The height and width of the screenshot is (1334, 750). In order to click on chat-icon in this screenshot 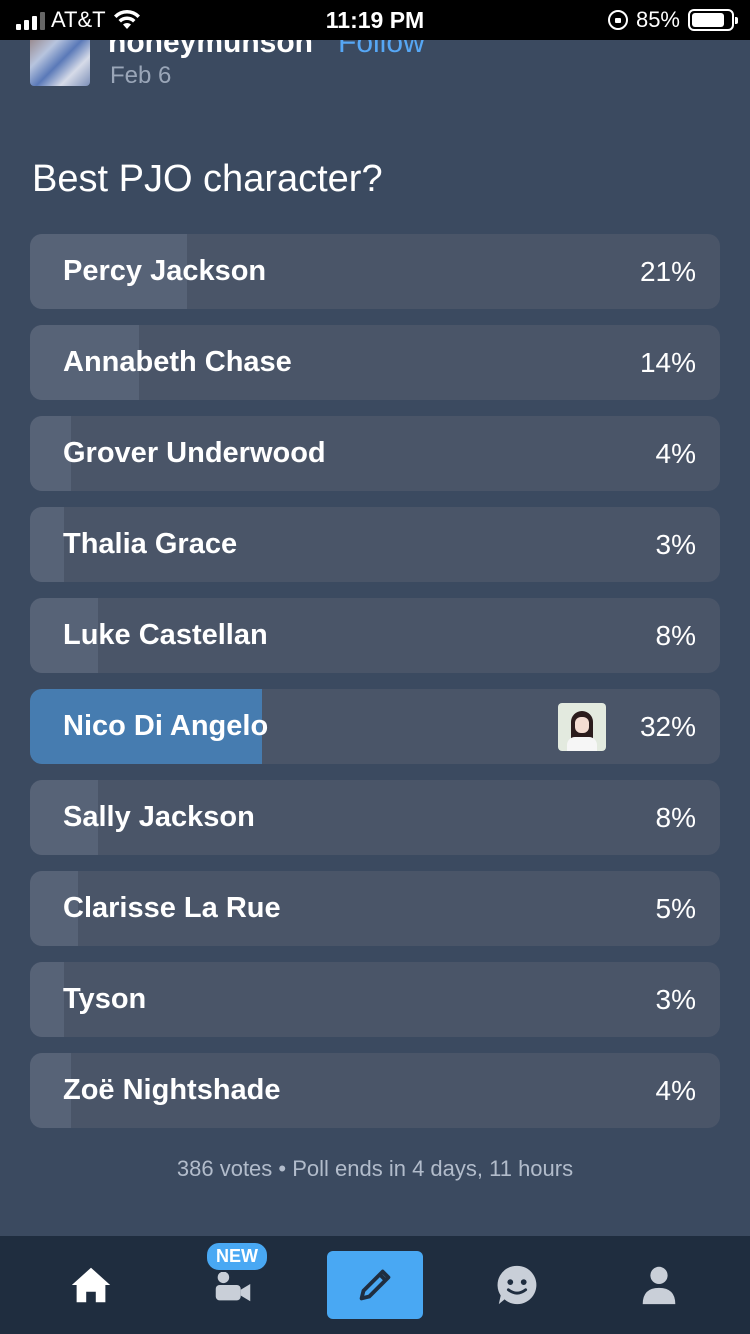, I will do `click(517, 1285)`.